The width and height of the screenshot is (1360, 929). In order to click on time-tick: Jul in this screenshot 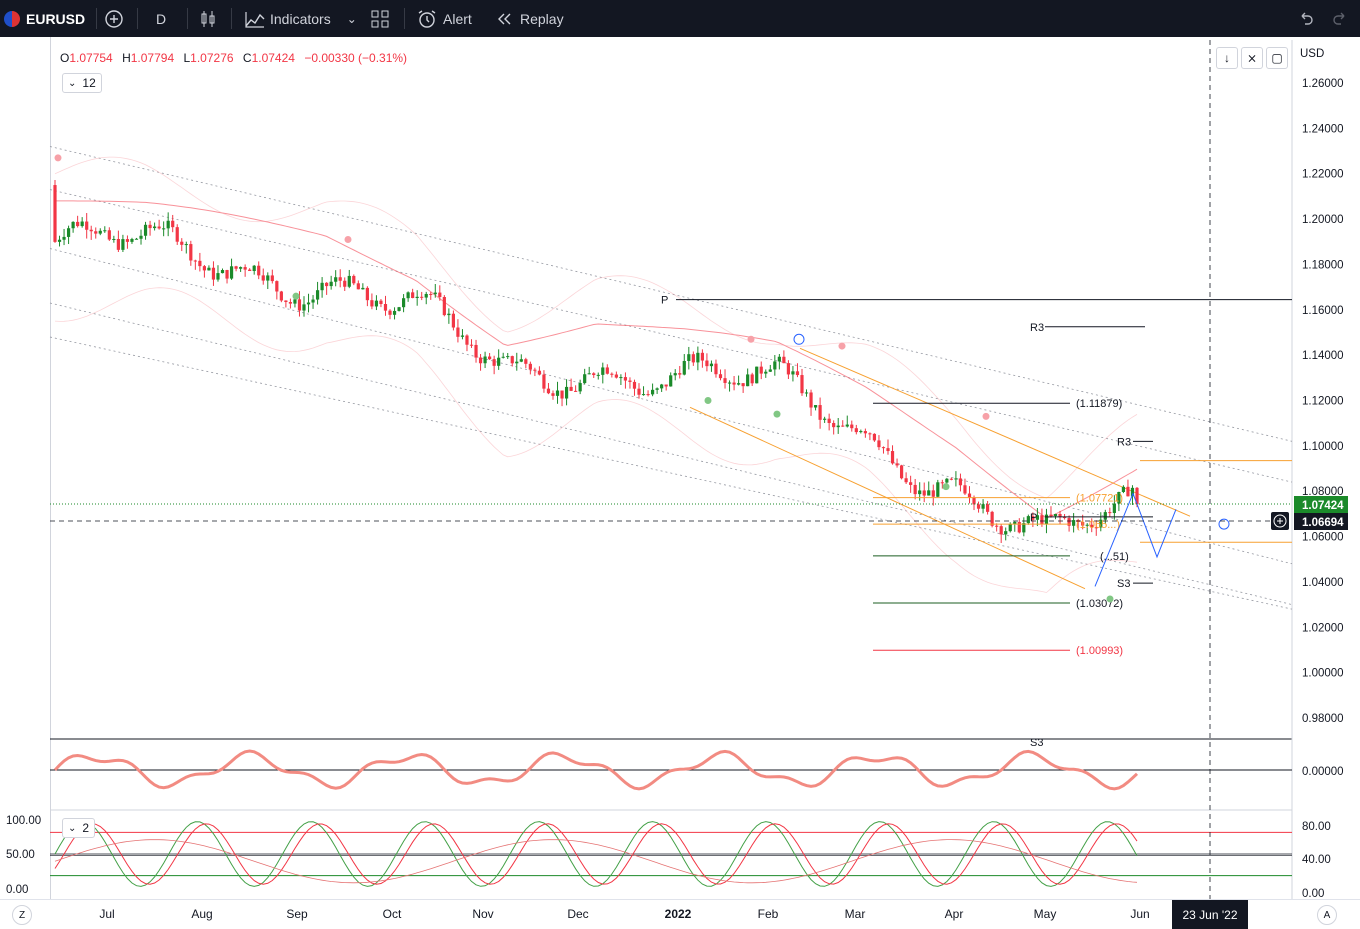, I will do `click(107, 914)`.